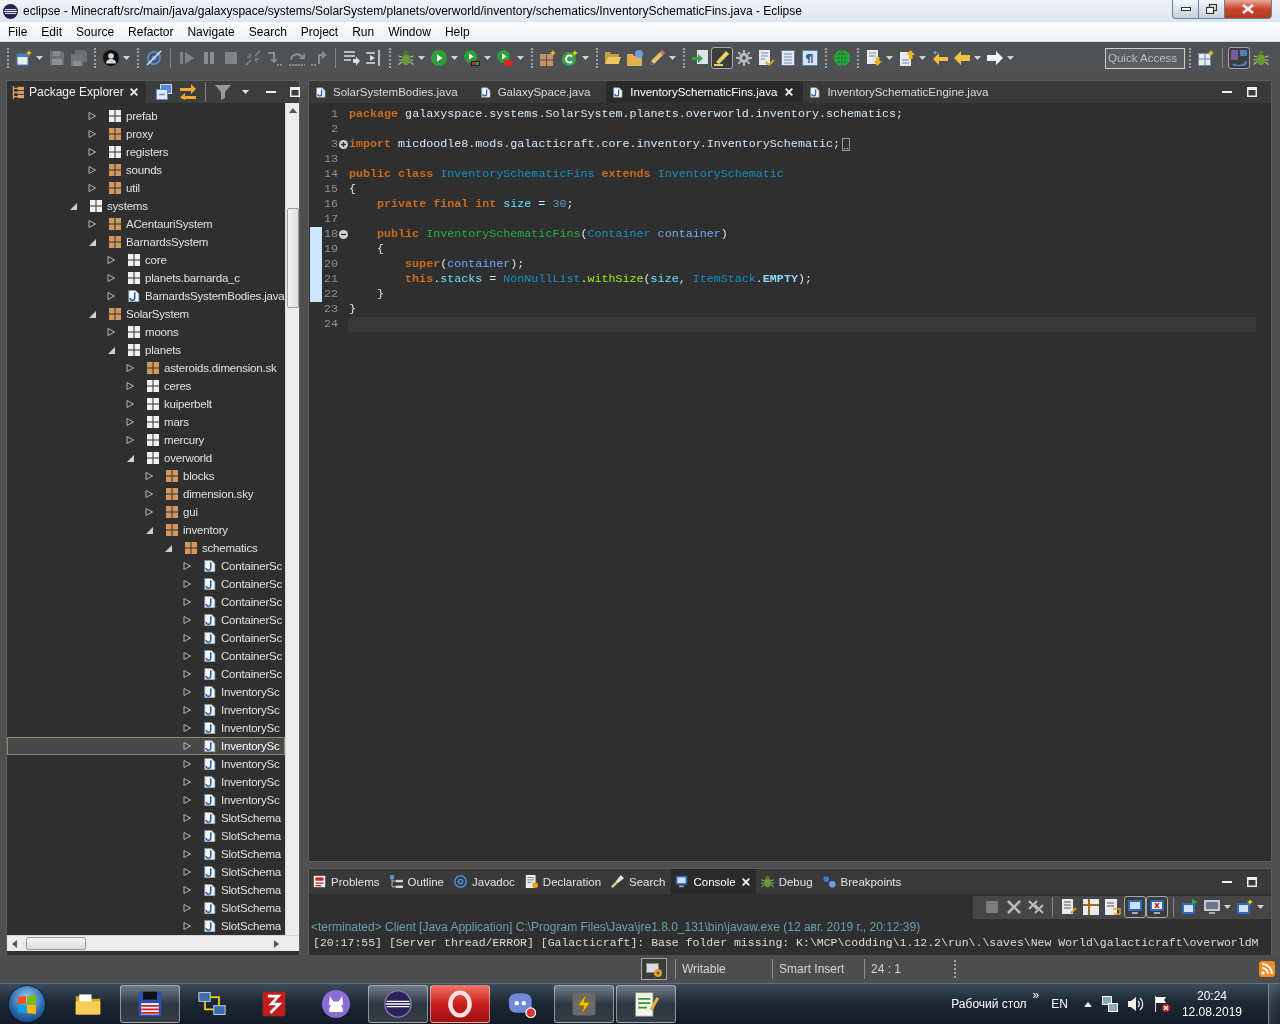  Describe the element at coordinates (267, 31) in the screenshot. I see `menu-item: Search` at that location.